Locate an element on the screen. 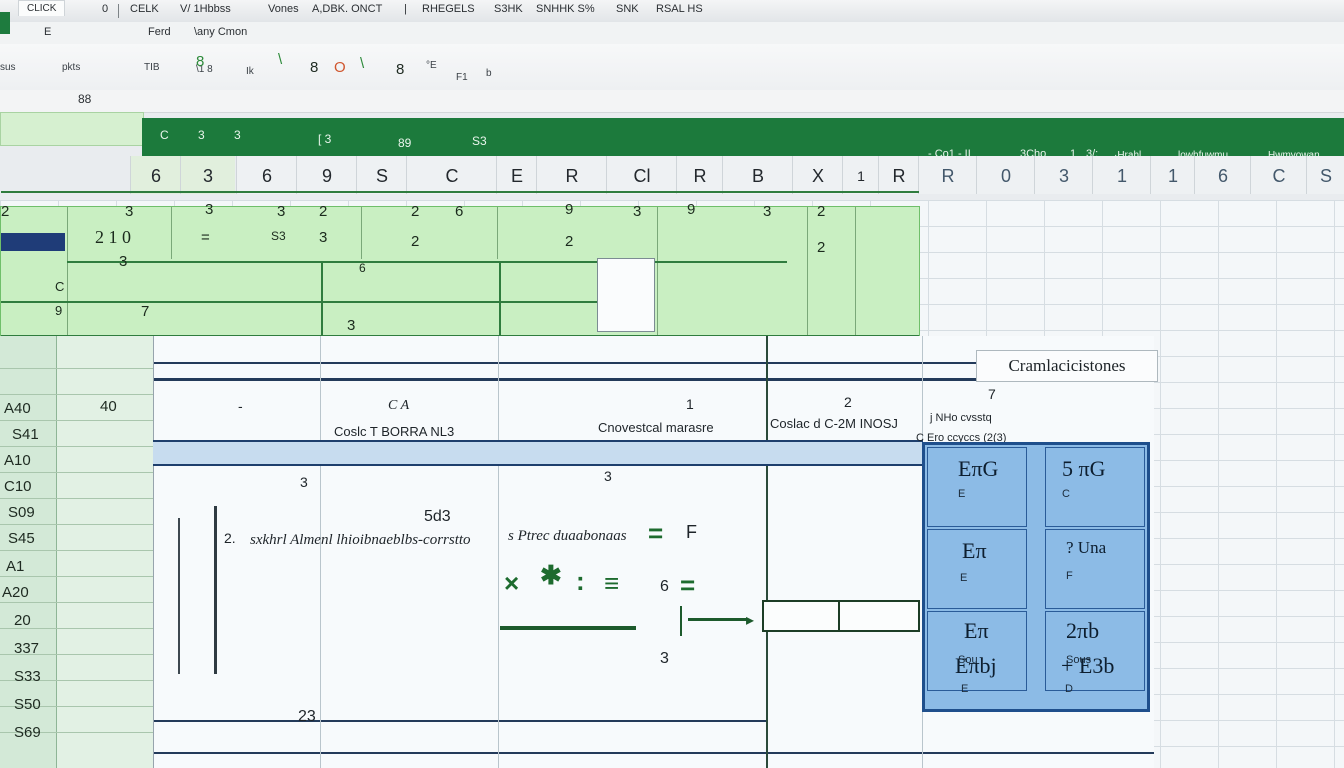  col-header: 0 is located at coordinates (1005, 175).